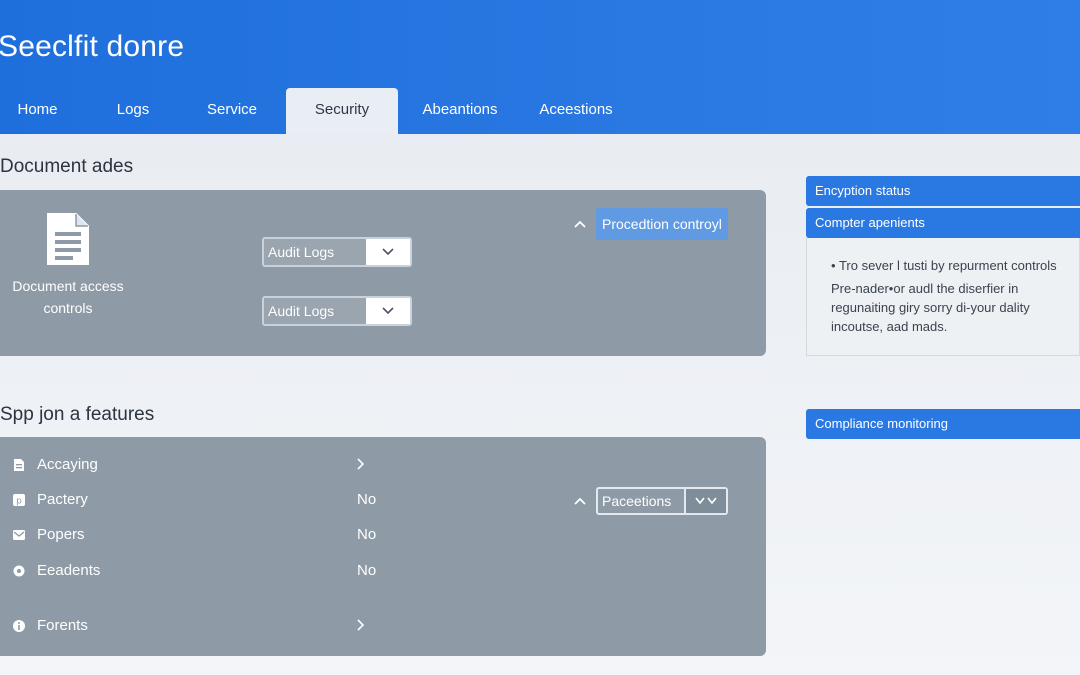 Image resolution: width=1080 pixels, height=675 pixels. What do you see at coordinates (62, 499) in the screenshot?
I see `feature-label: Pactery` at bounding box center [62, 499].